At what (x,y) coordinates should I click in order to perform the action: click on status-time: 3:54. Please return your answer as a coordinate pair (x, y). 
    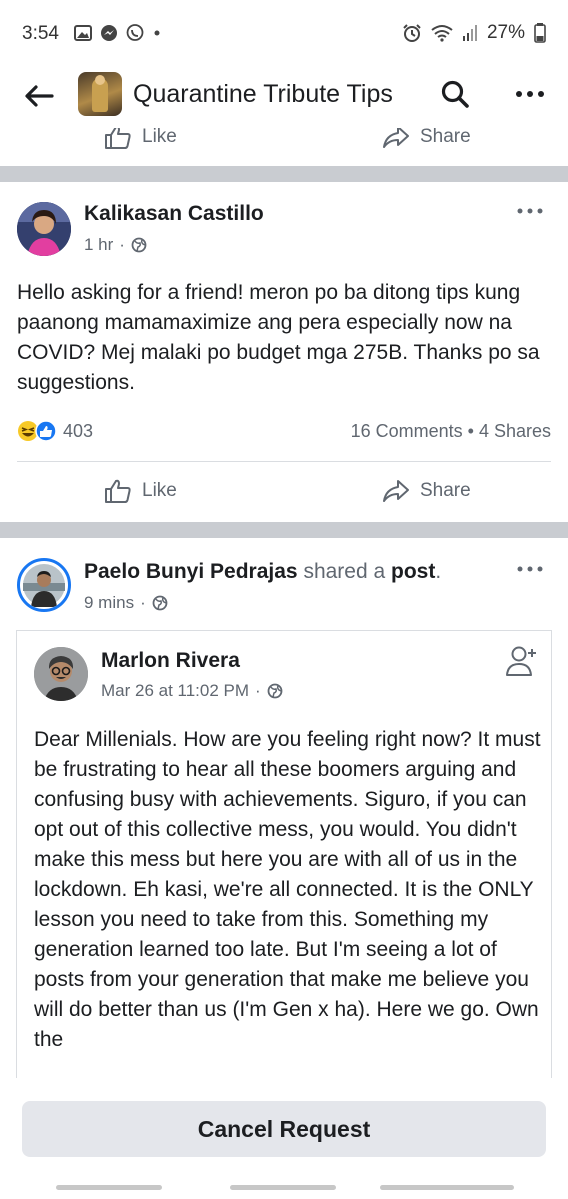
    Looking at the image, I should click on (40, 33).